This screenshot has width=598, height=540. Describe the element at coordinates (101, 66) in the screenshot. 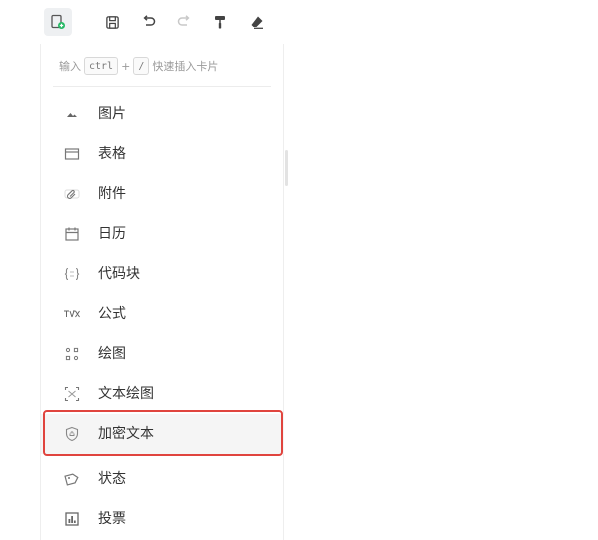

I see `shortcut-key-ctrl: ctrl` at that location.